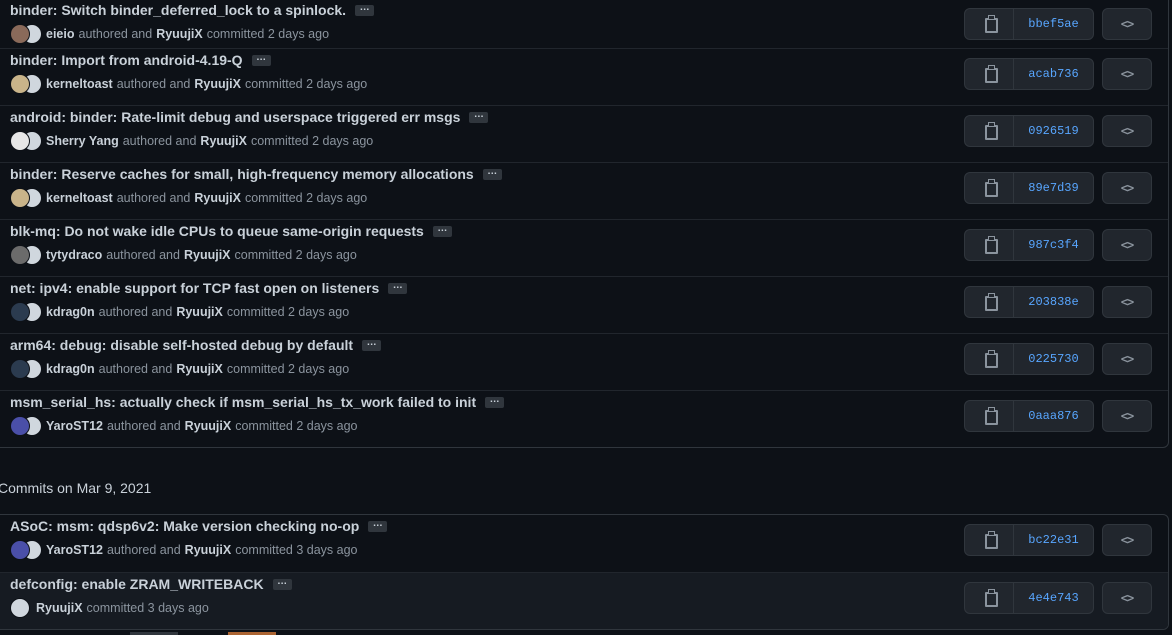 Image resolution: width=1172 pixels, height=635 pixels. I want to click on commit-sha-link: 4e4e743, so click(1053, 598).